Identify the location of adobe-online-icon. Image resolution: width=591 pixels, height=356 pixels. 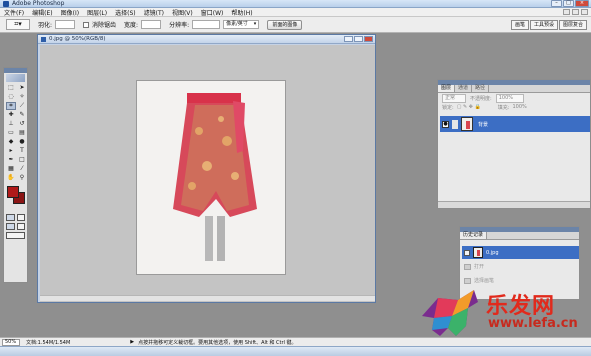
(15, 78).